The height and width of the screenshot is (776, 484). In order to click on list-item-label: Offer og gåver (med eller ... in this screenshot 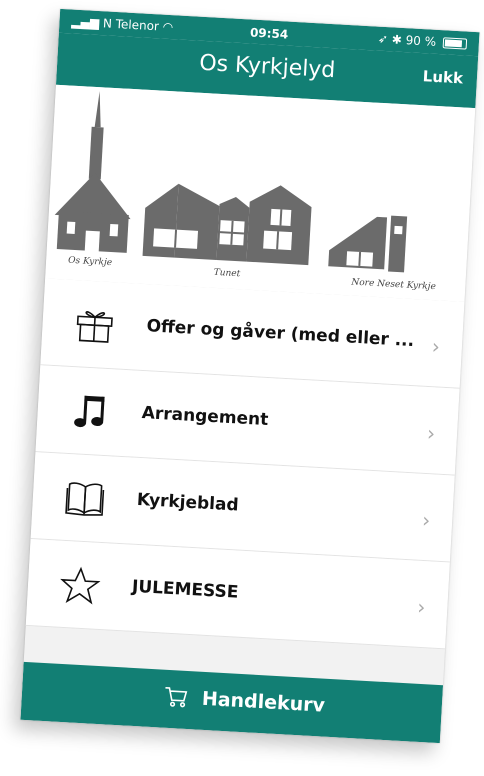, I will do `click(280, 334)`.